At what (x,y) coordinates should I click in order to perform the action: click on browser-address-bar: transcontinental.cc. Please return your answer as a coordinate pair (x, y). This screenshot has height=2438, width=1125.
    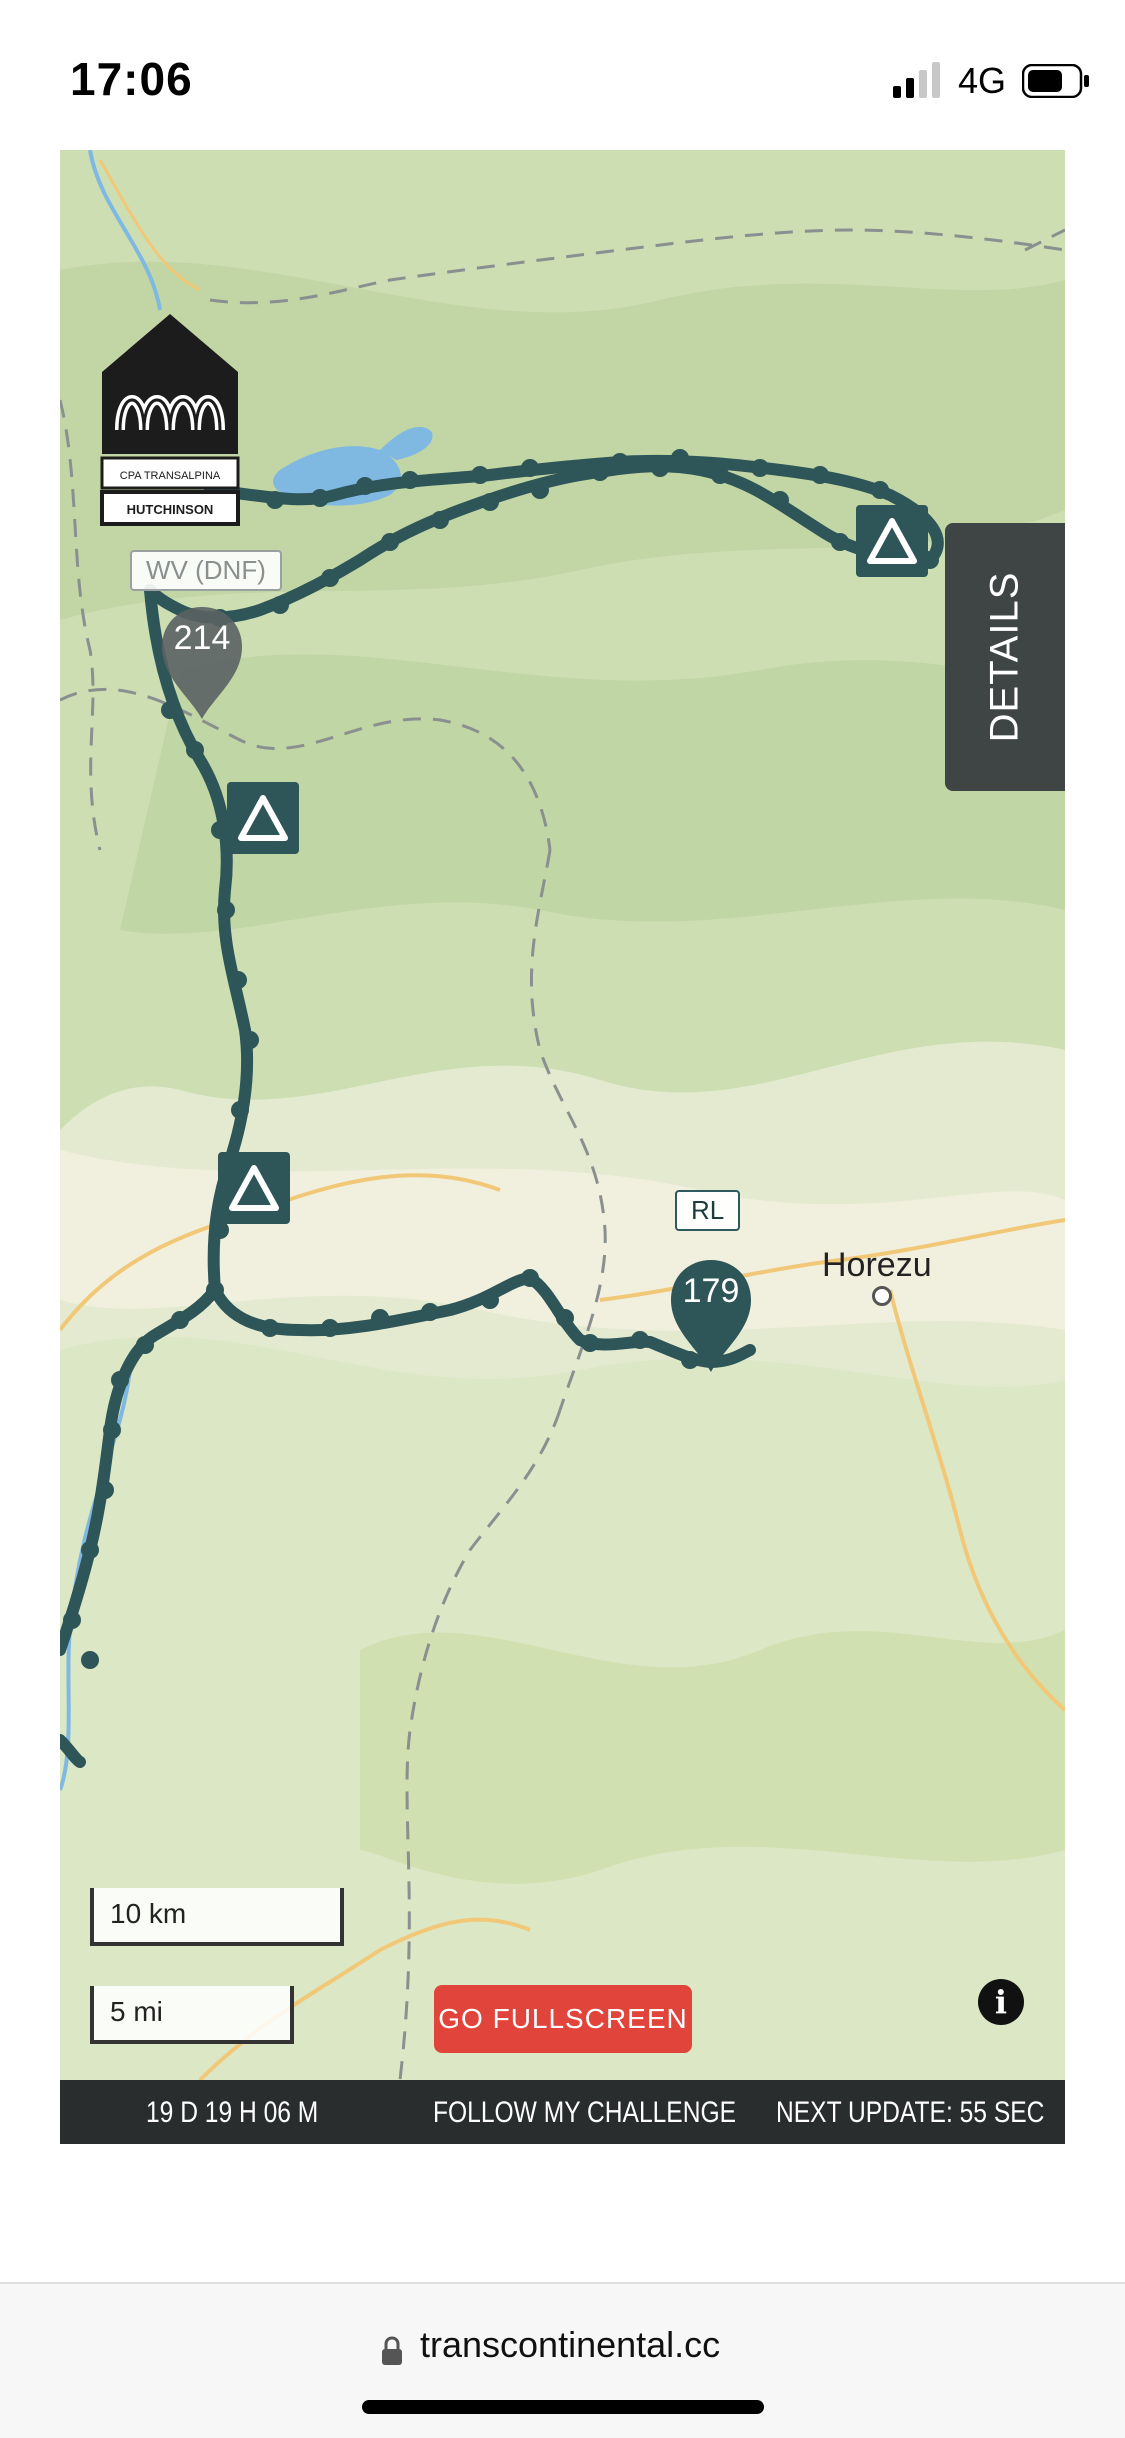
    Looking at the image, I should click on (562, 2360).